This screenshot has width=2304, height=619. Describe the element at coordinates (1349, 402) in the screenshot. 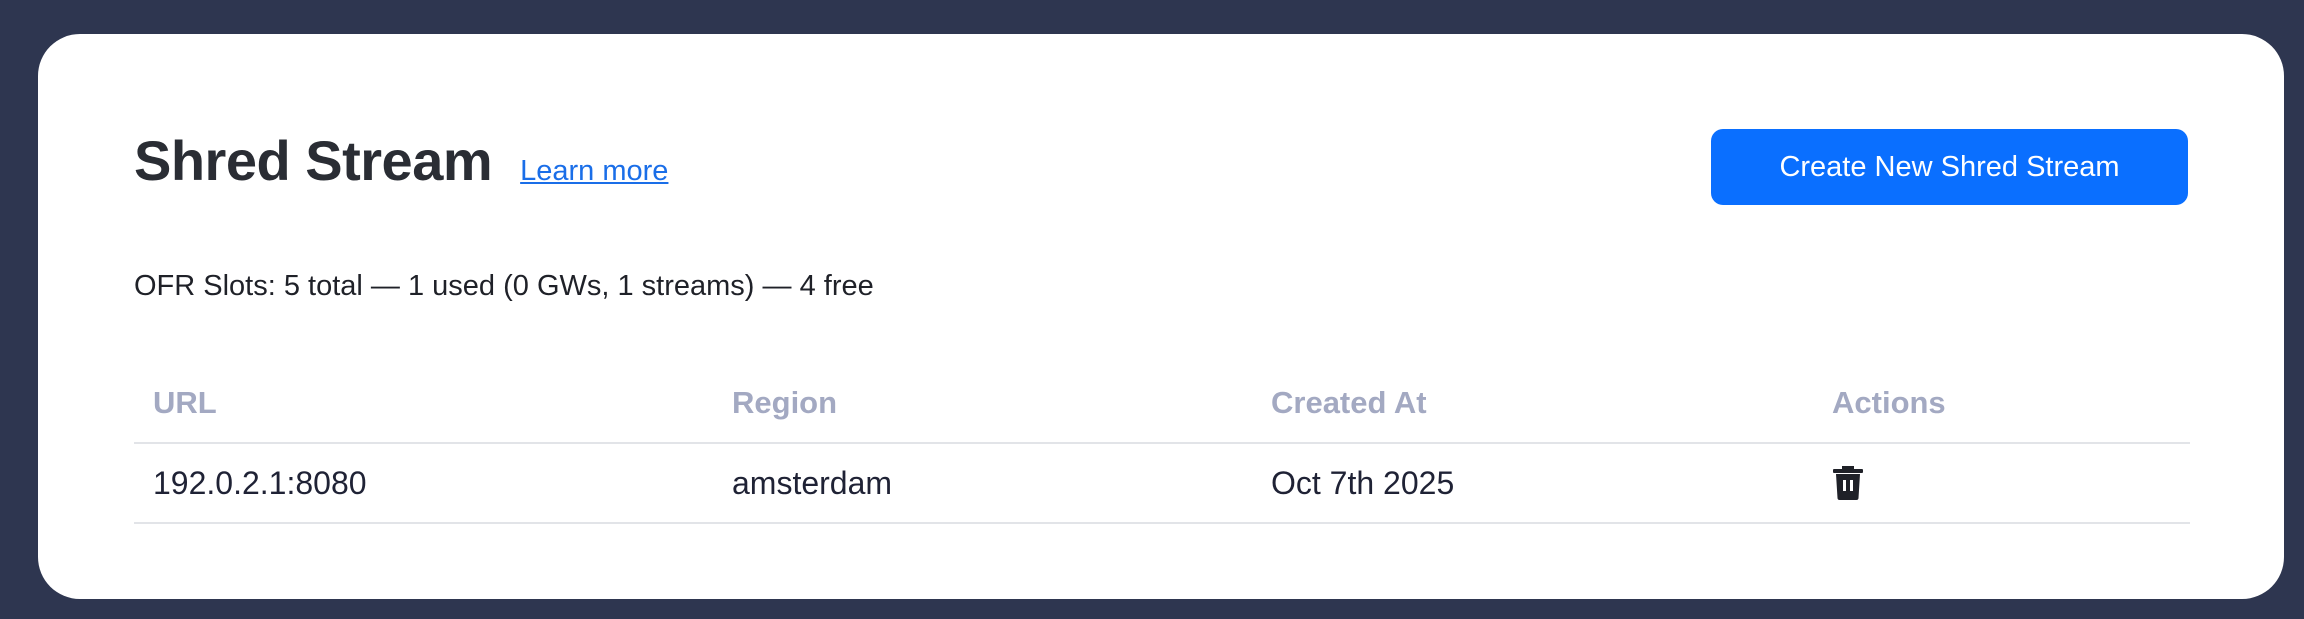

I see `column-header-created-at: Created At` at that location.